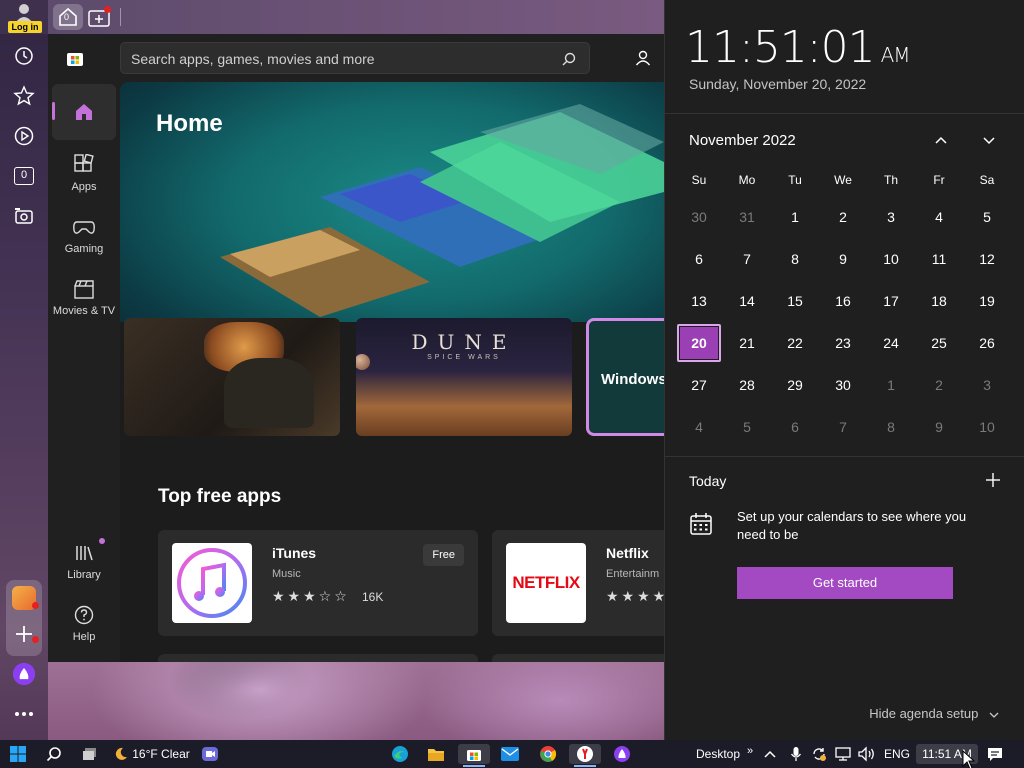 The width and height of the screenshot is (1024, 768). What do you see at coordinates (643, 58) in the screenshot?
I see `account-icon` at bounding box center [643, 58].